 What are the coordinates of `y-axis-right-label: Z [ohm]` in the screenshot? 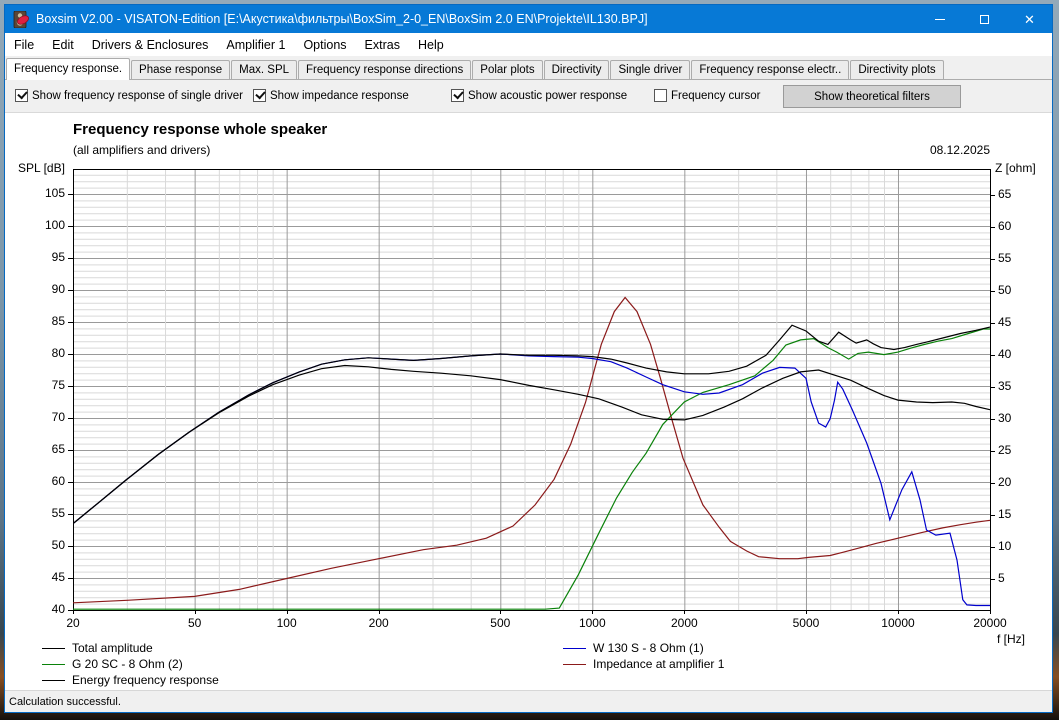 It's located at (1015, 168).